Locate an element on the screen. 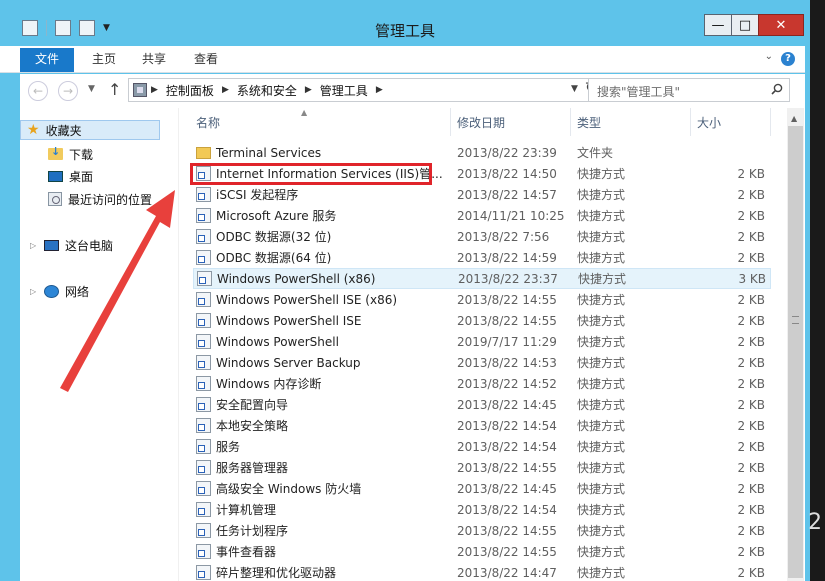 The image size is (825, 581). address-history-chevron-icon: ▼ is located at coordinates (574, 89).